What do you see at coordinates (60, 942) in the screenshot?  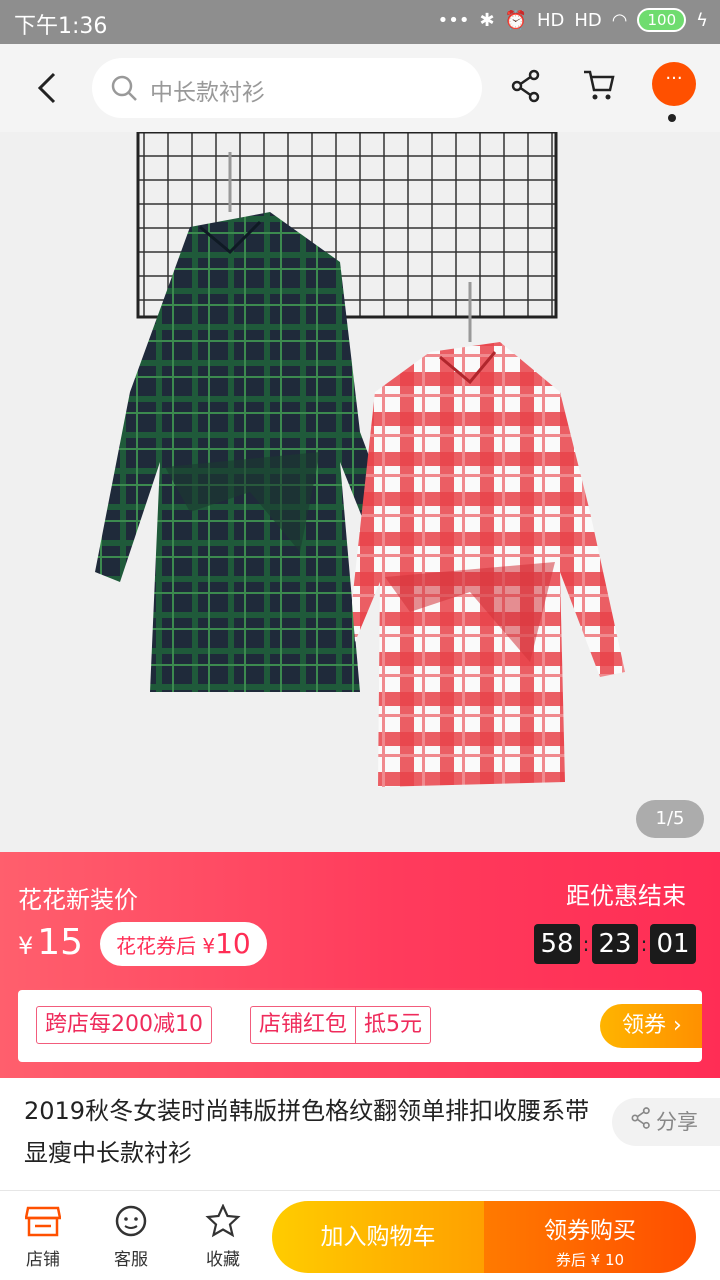 I see `price-amount: 15` at bounding box center [60, 942].